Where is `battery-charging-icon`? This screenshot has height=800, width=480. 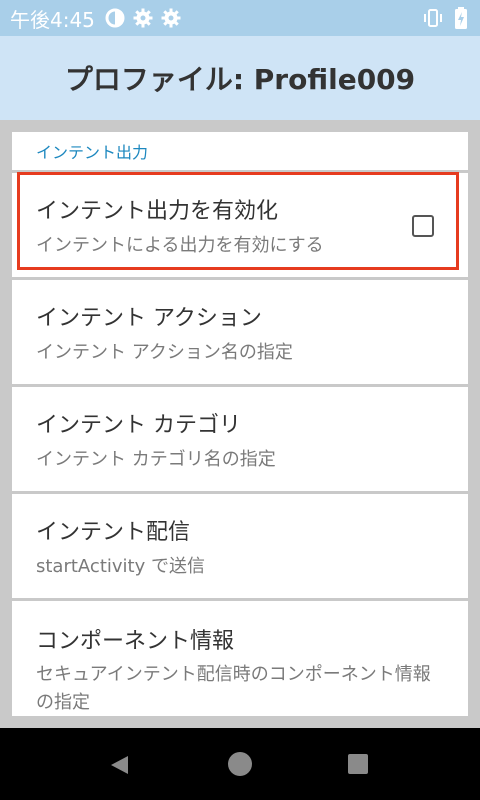
battery-charging-icon is located at coordinates (461, 18).